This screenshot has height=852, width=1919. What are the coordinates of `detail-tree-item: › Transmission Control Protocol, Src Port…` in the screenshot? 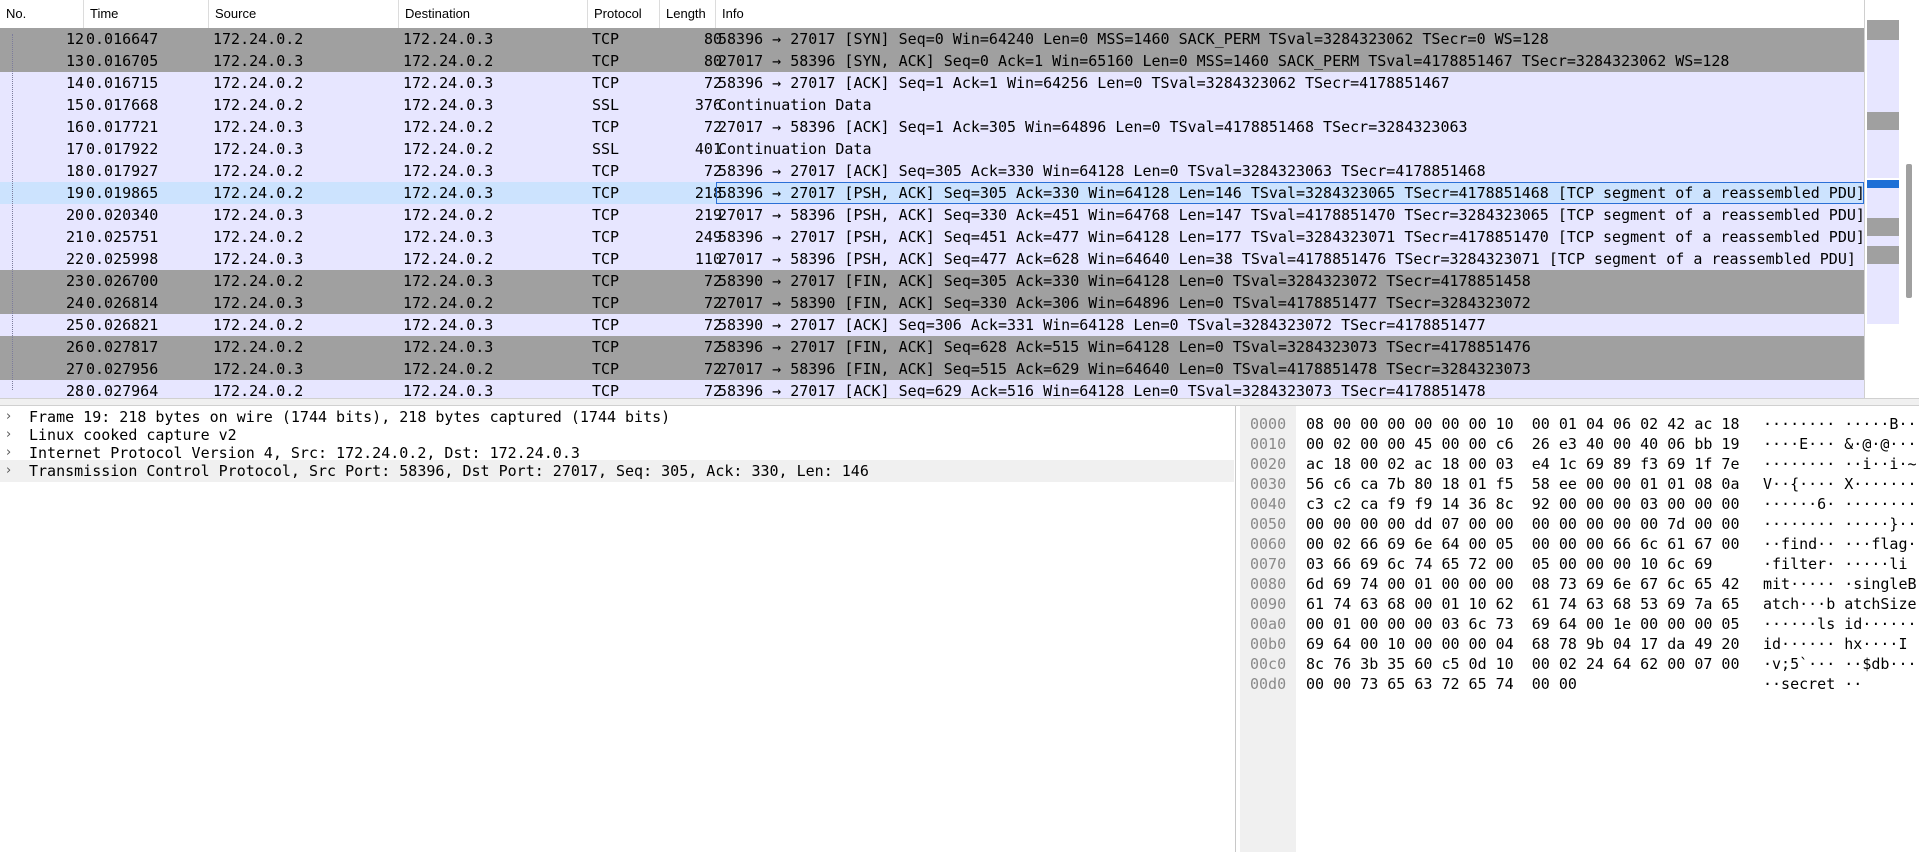 It's located at (617, 471).